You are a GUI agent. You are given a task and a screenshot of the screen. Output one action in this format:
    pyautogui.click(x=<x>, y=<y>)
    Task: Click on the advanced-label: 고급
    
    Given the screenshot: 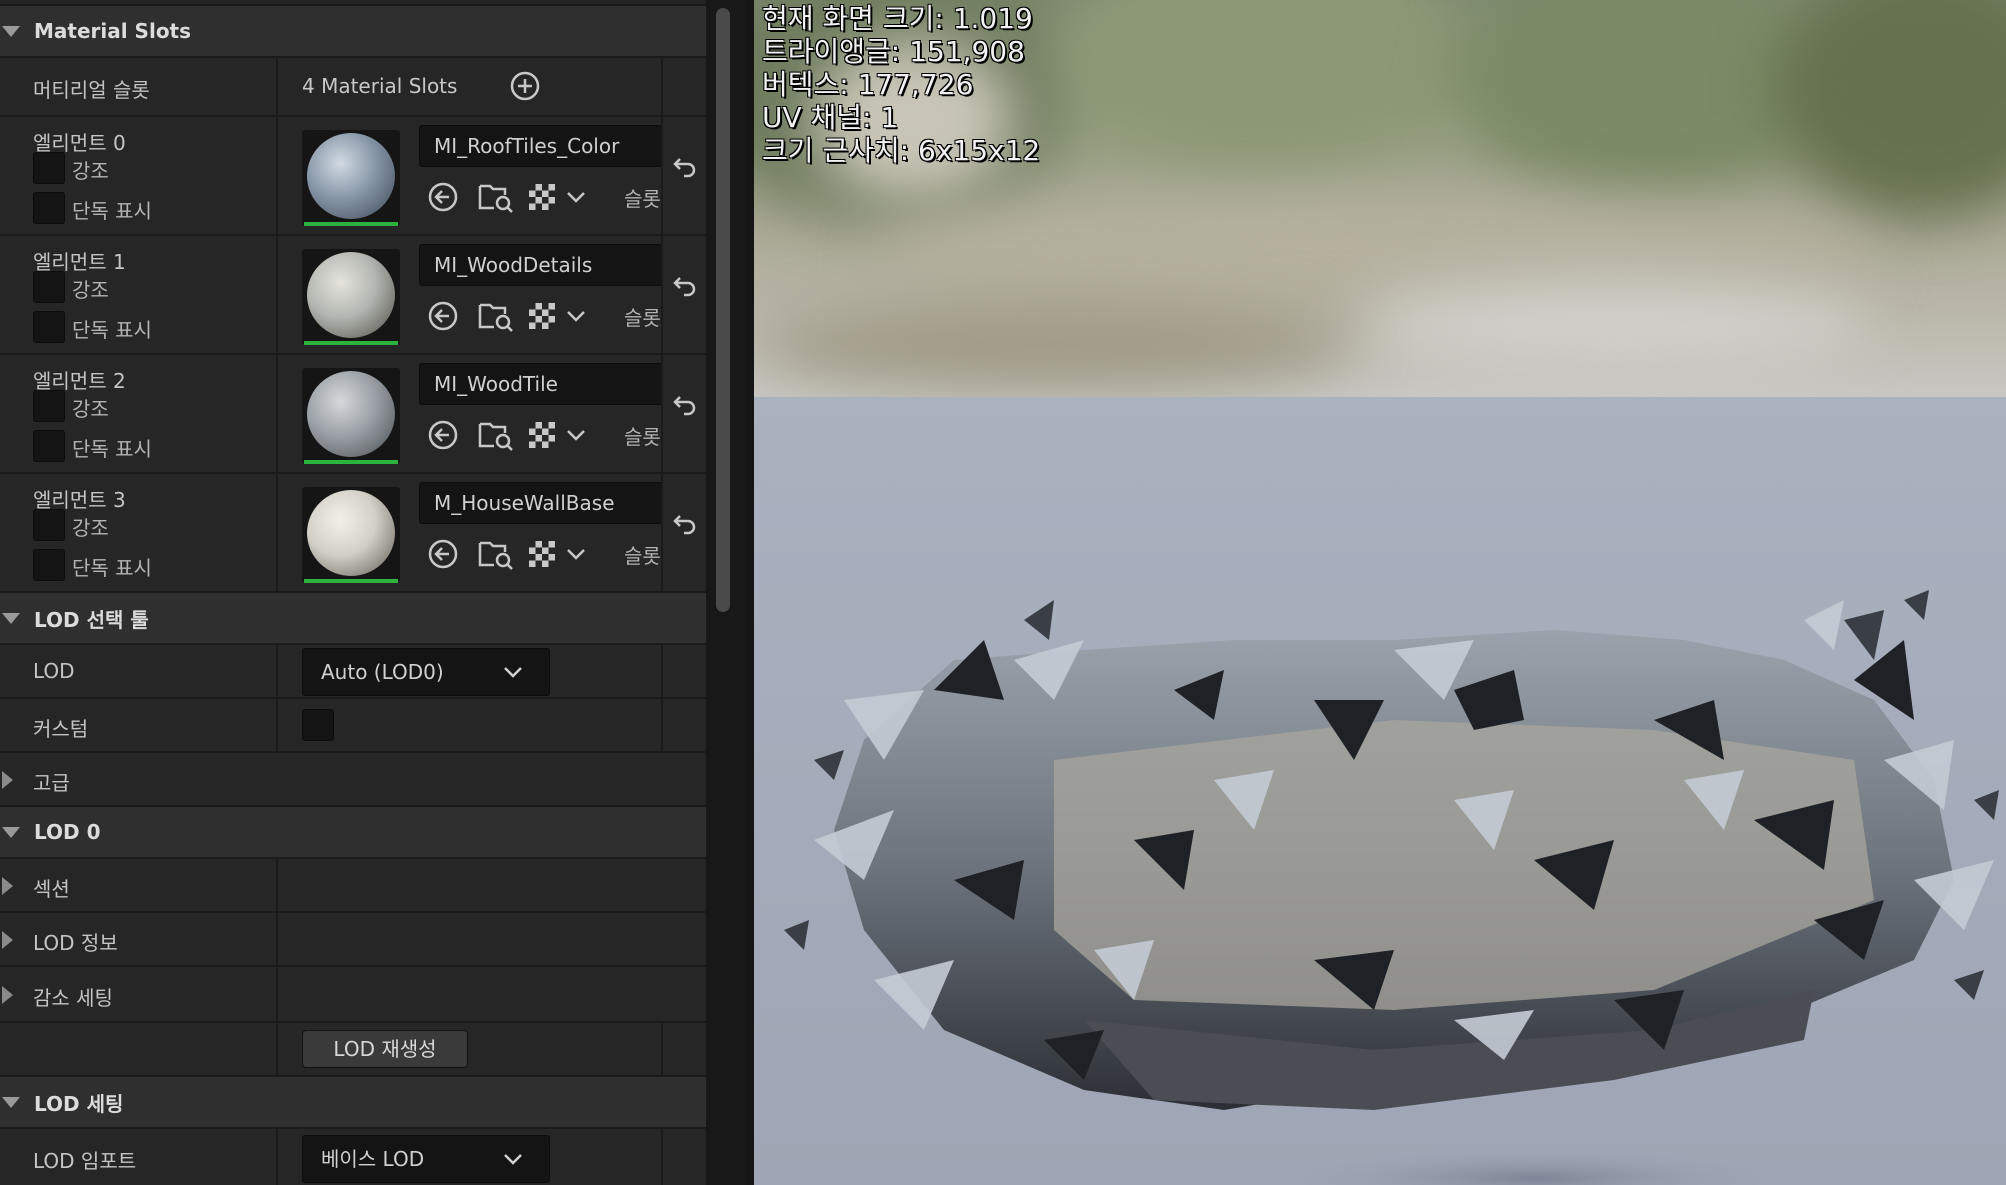 What is the action you would take?
    pyautogui.click(x=51, y=783)
    